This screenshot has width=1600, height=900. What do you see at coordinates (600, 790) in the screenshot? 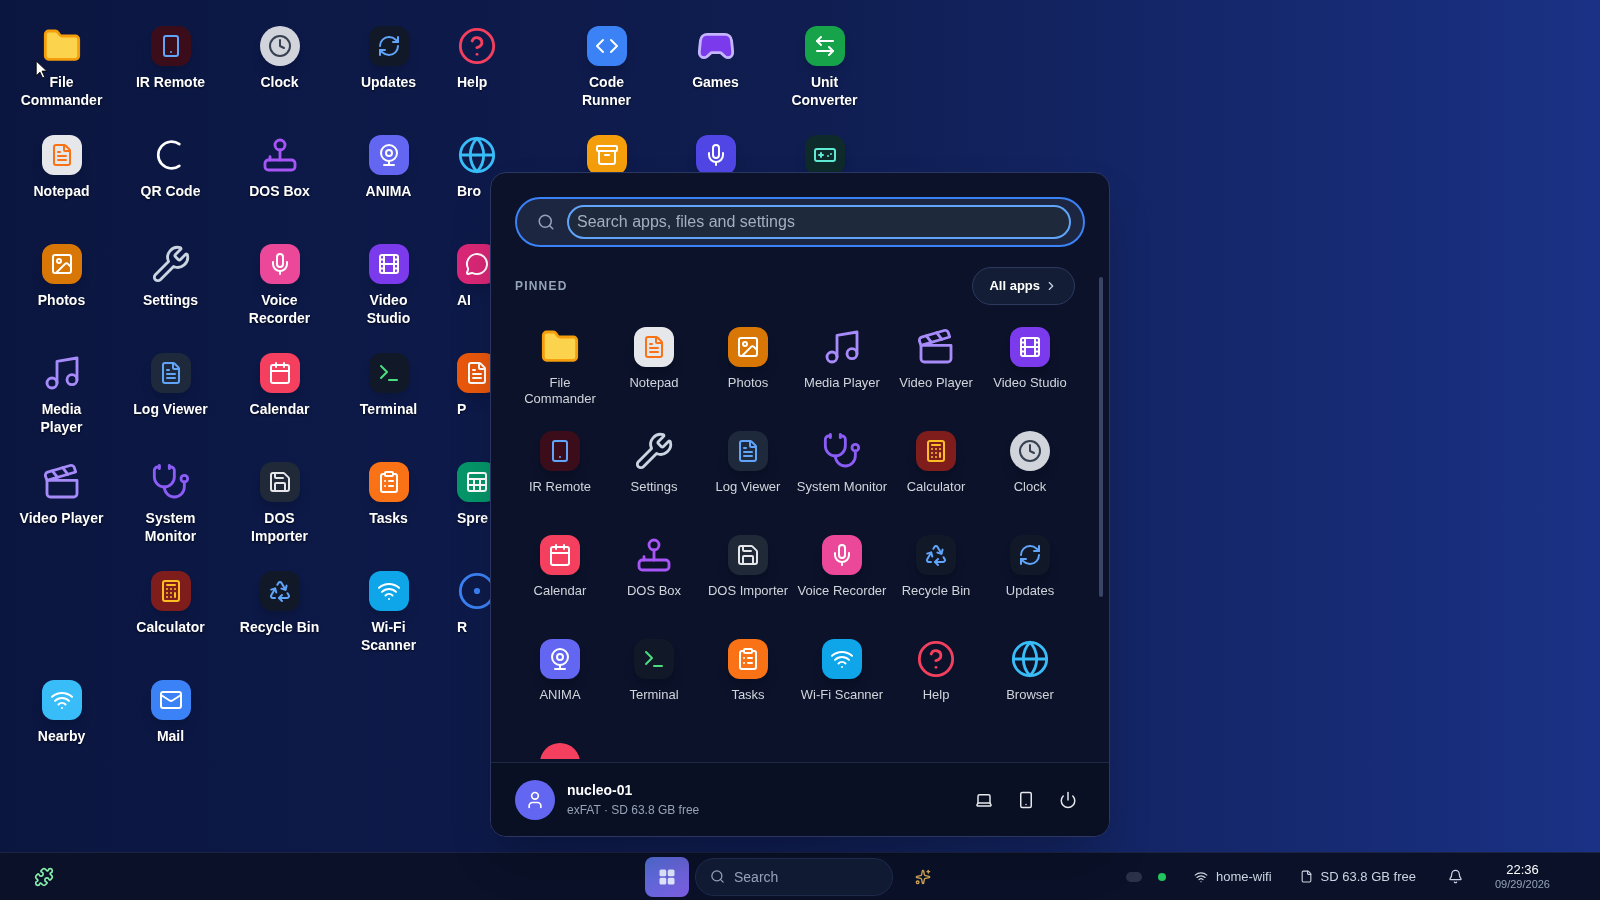
I see `user-name: nucleo-01` at bounding box center [600, 790].